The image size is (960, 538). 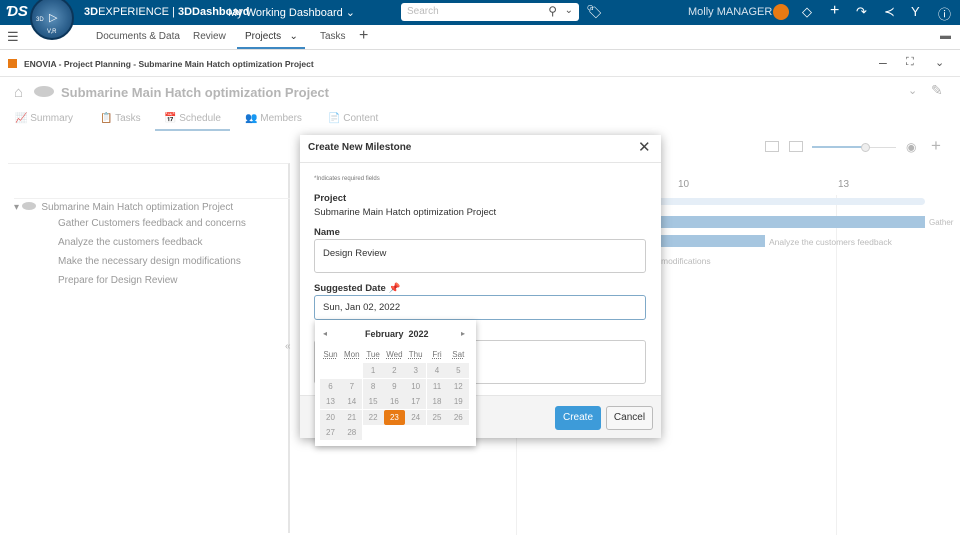 What do you see at coordinates (394, 417) in the screenshot?
I see `calendar-day-selected: 23` at bounding box center [394, 417].